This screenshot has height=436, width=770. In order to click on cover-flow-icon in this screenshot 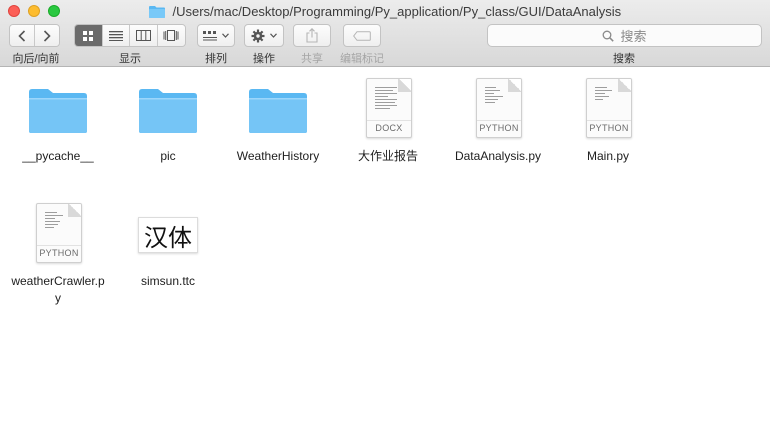, I will do `click(171, 35)`.